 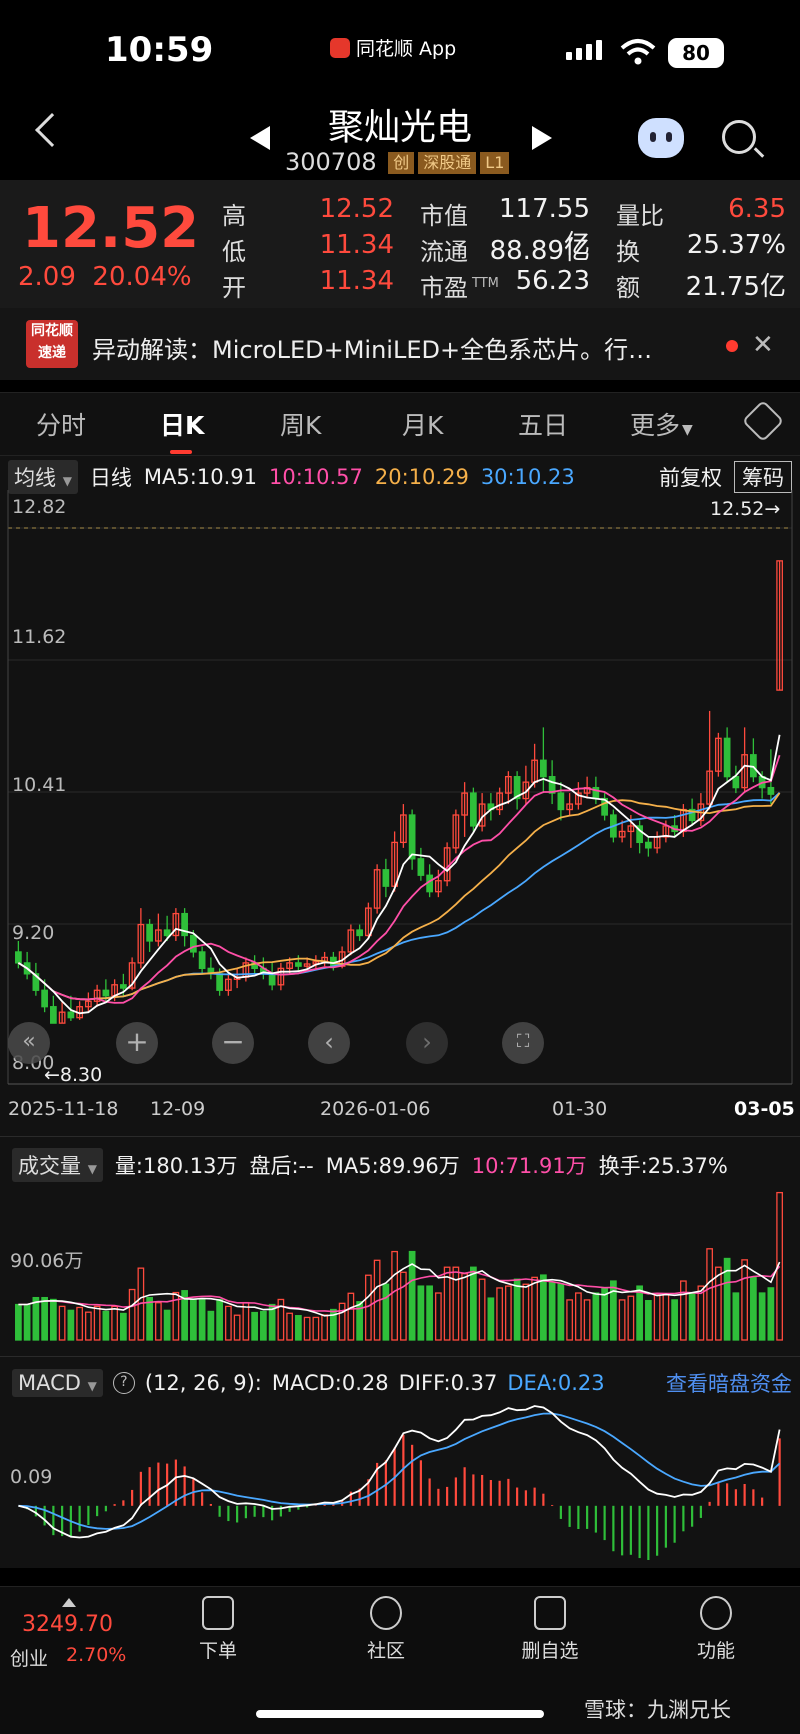 What do you see at coordinates (356, 281) in the screenshot?
I see `open-value: 11.34` at bounding box center [356, 281].